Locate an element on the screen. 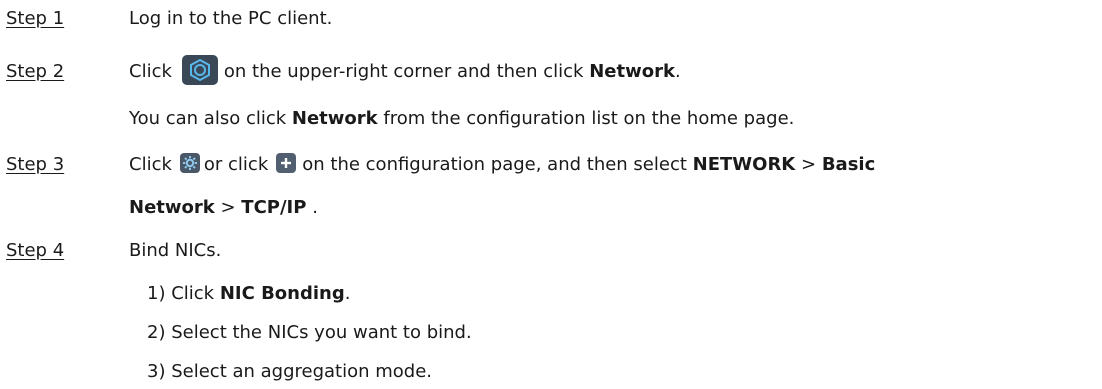 Image resolution: width=1102 pixels, height=389 pixels. substep-1: 1) Click NIC Bonding. is located at coordinates (248, 294).